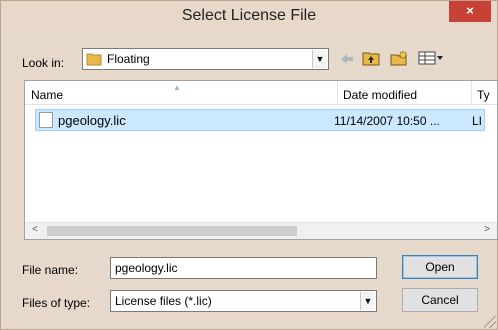  What do you see at coordinates (205, 59) in the screenshot?
I see `look-in-dropdown: Floating ▼` at bounding box center [205, 59].